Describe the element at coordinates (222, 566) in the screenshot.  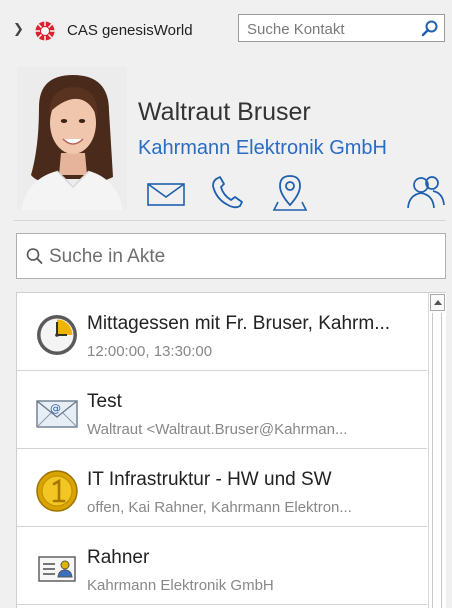
I see `list-item: Rahner Kahrmann Elektronik GmbH` at that location.